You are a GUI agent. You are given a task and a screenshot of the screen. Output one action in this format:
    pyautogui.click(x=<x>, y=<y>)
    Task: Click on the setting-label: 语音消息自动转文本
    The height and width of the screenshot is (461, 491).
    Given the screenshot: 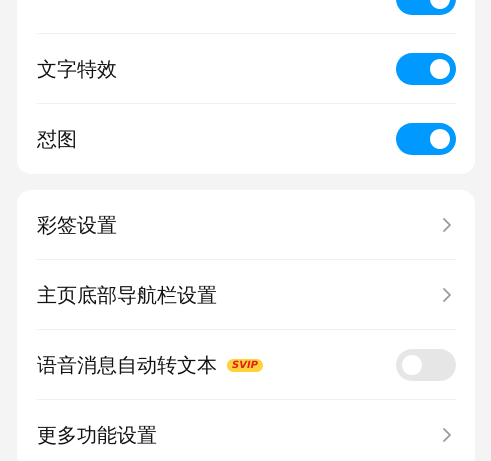 What is the action you would take?
    pyautogui.click(x=127, y=365)
    